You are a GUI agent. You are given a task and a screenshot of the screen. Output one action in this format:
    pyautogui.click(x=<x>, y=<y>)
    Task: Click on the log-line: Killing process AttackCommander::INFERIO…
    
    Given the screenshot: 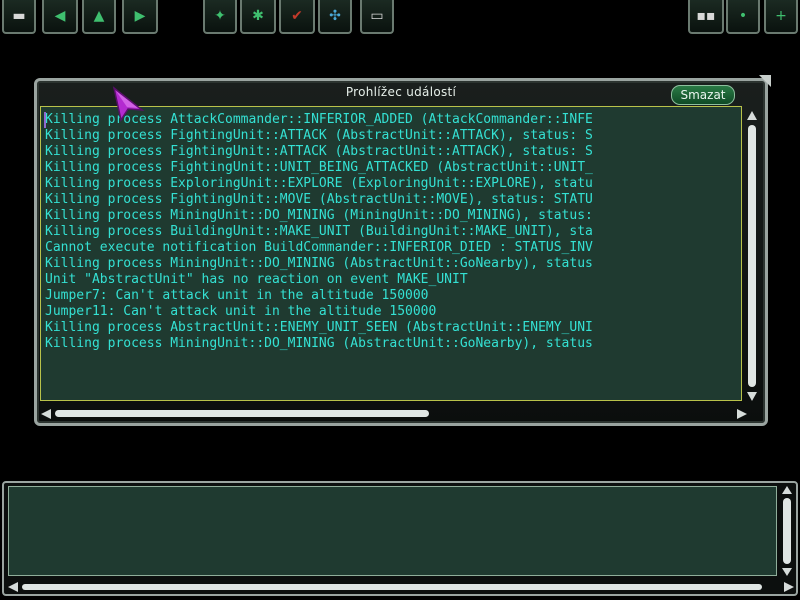 What is the action you would take?
    pyautogui.click(x=319, y=119)
    